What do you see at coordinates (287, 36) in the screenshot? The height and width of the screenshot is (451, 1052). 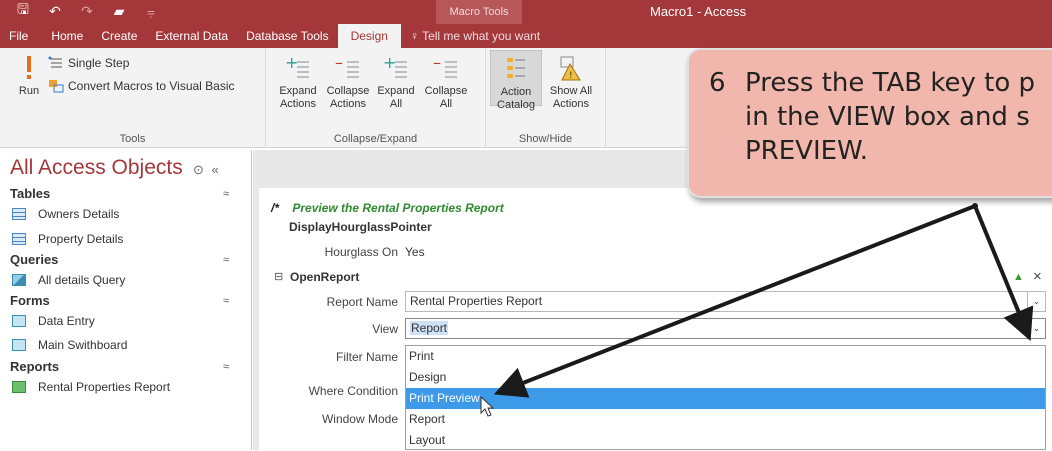 I see `tab-database-tools: Database Tools` at bounding box center [287, 36].